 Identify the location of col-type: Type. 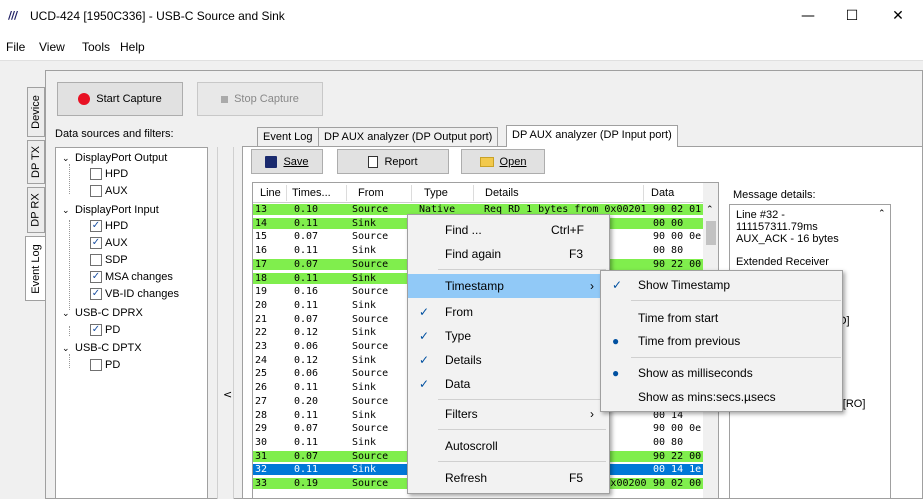
(436, 193).